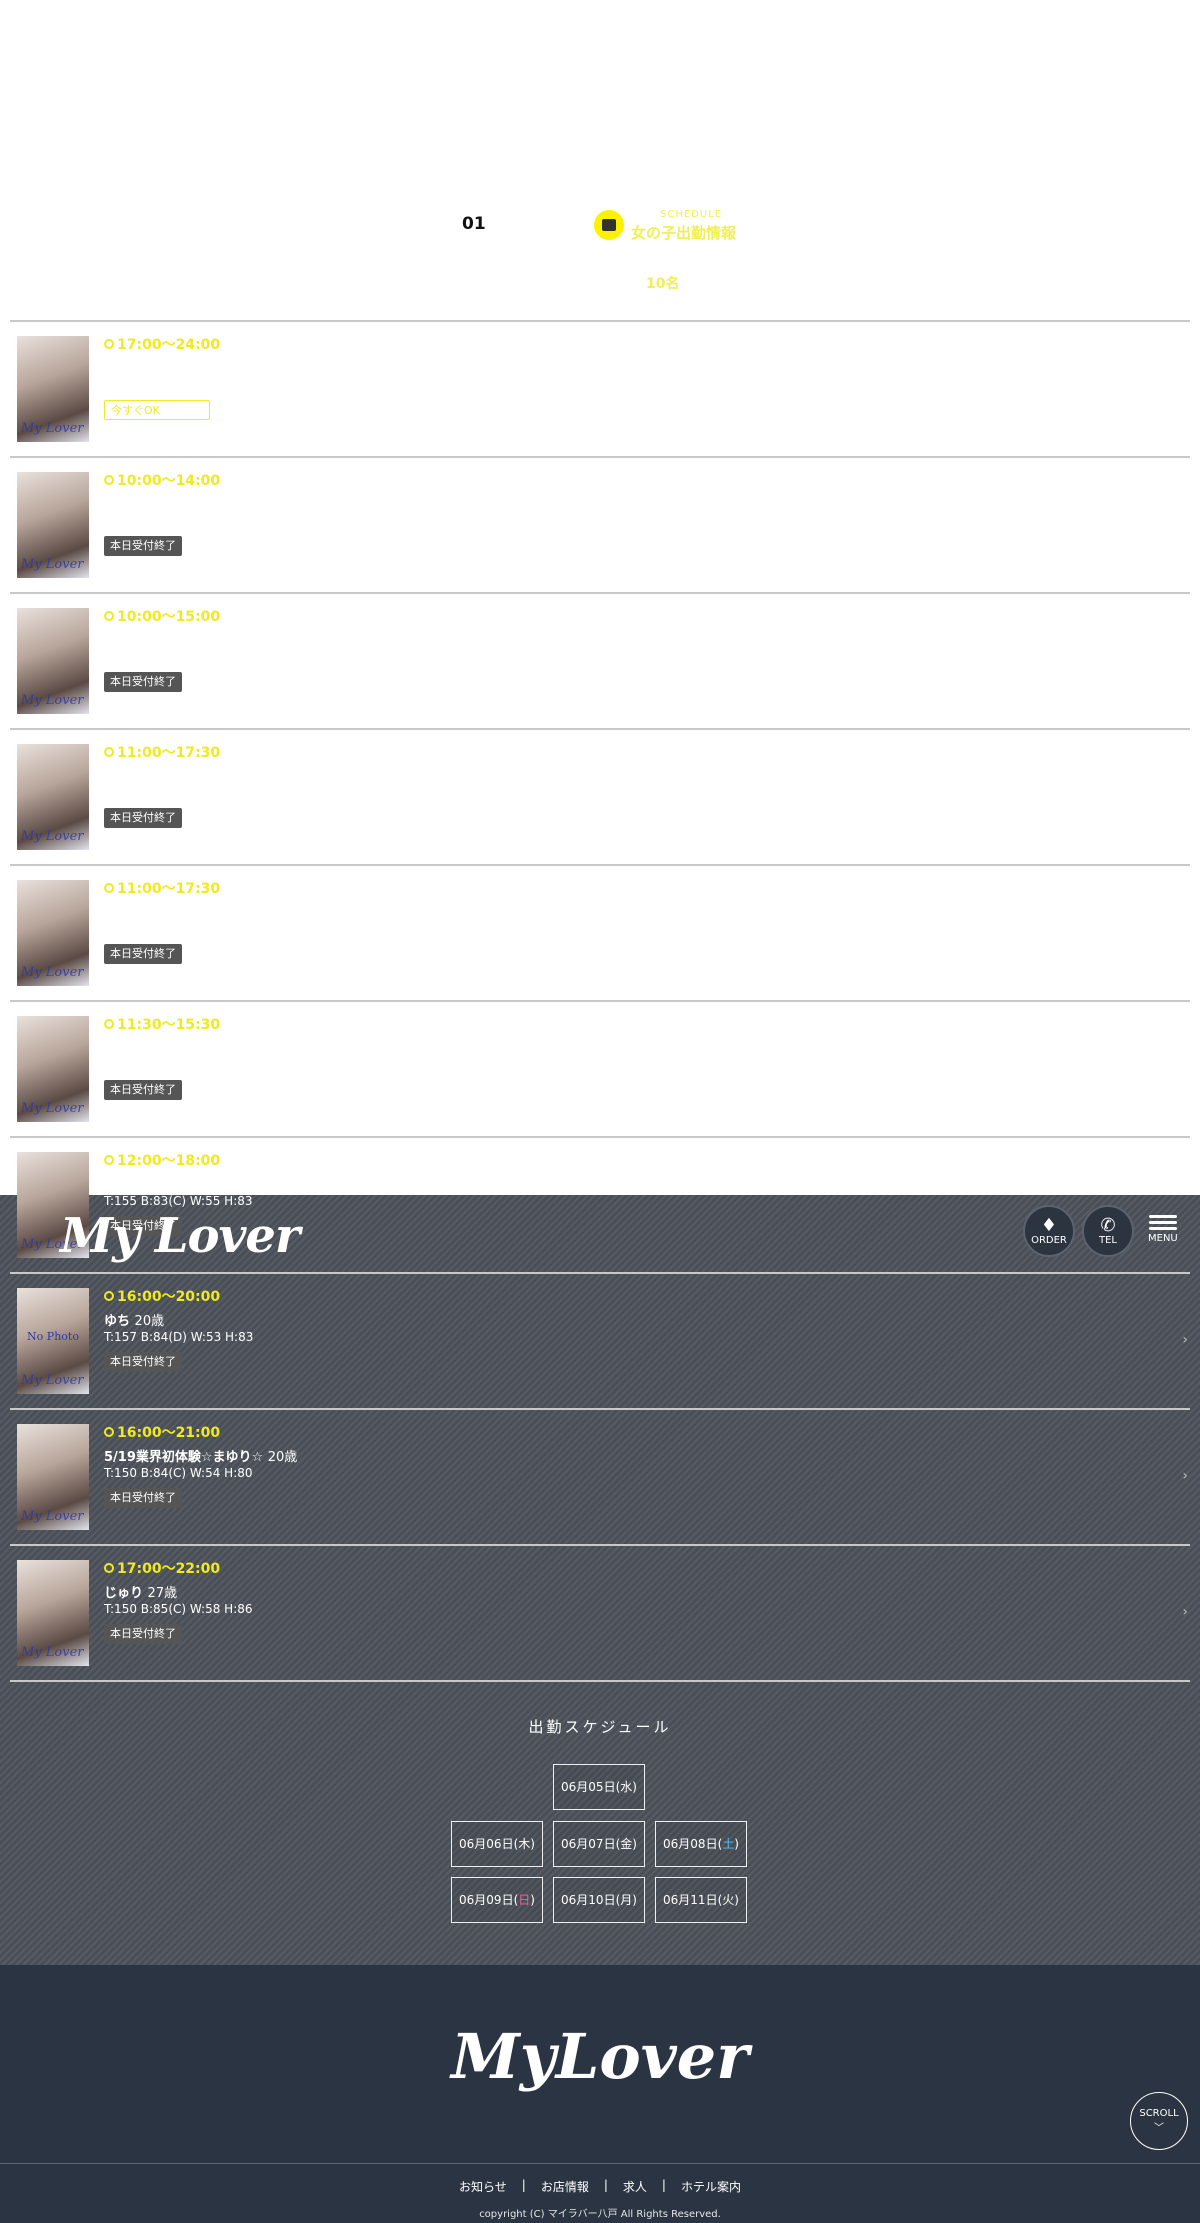 The image size is (1200, 2223). I want to click on order-button: ♦ ORDER, so click(1049, 1231).